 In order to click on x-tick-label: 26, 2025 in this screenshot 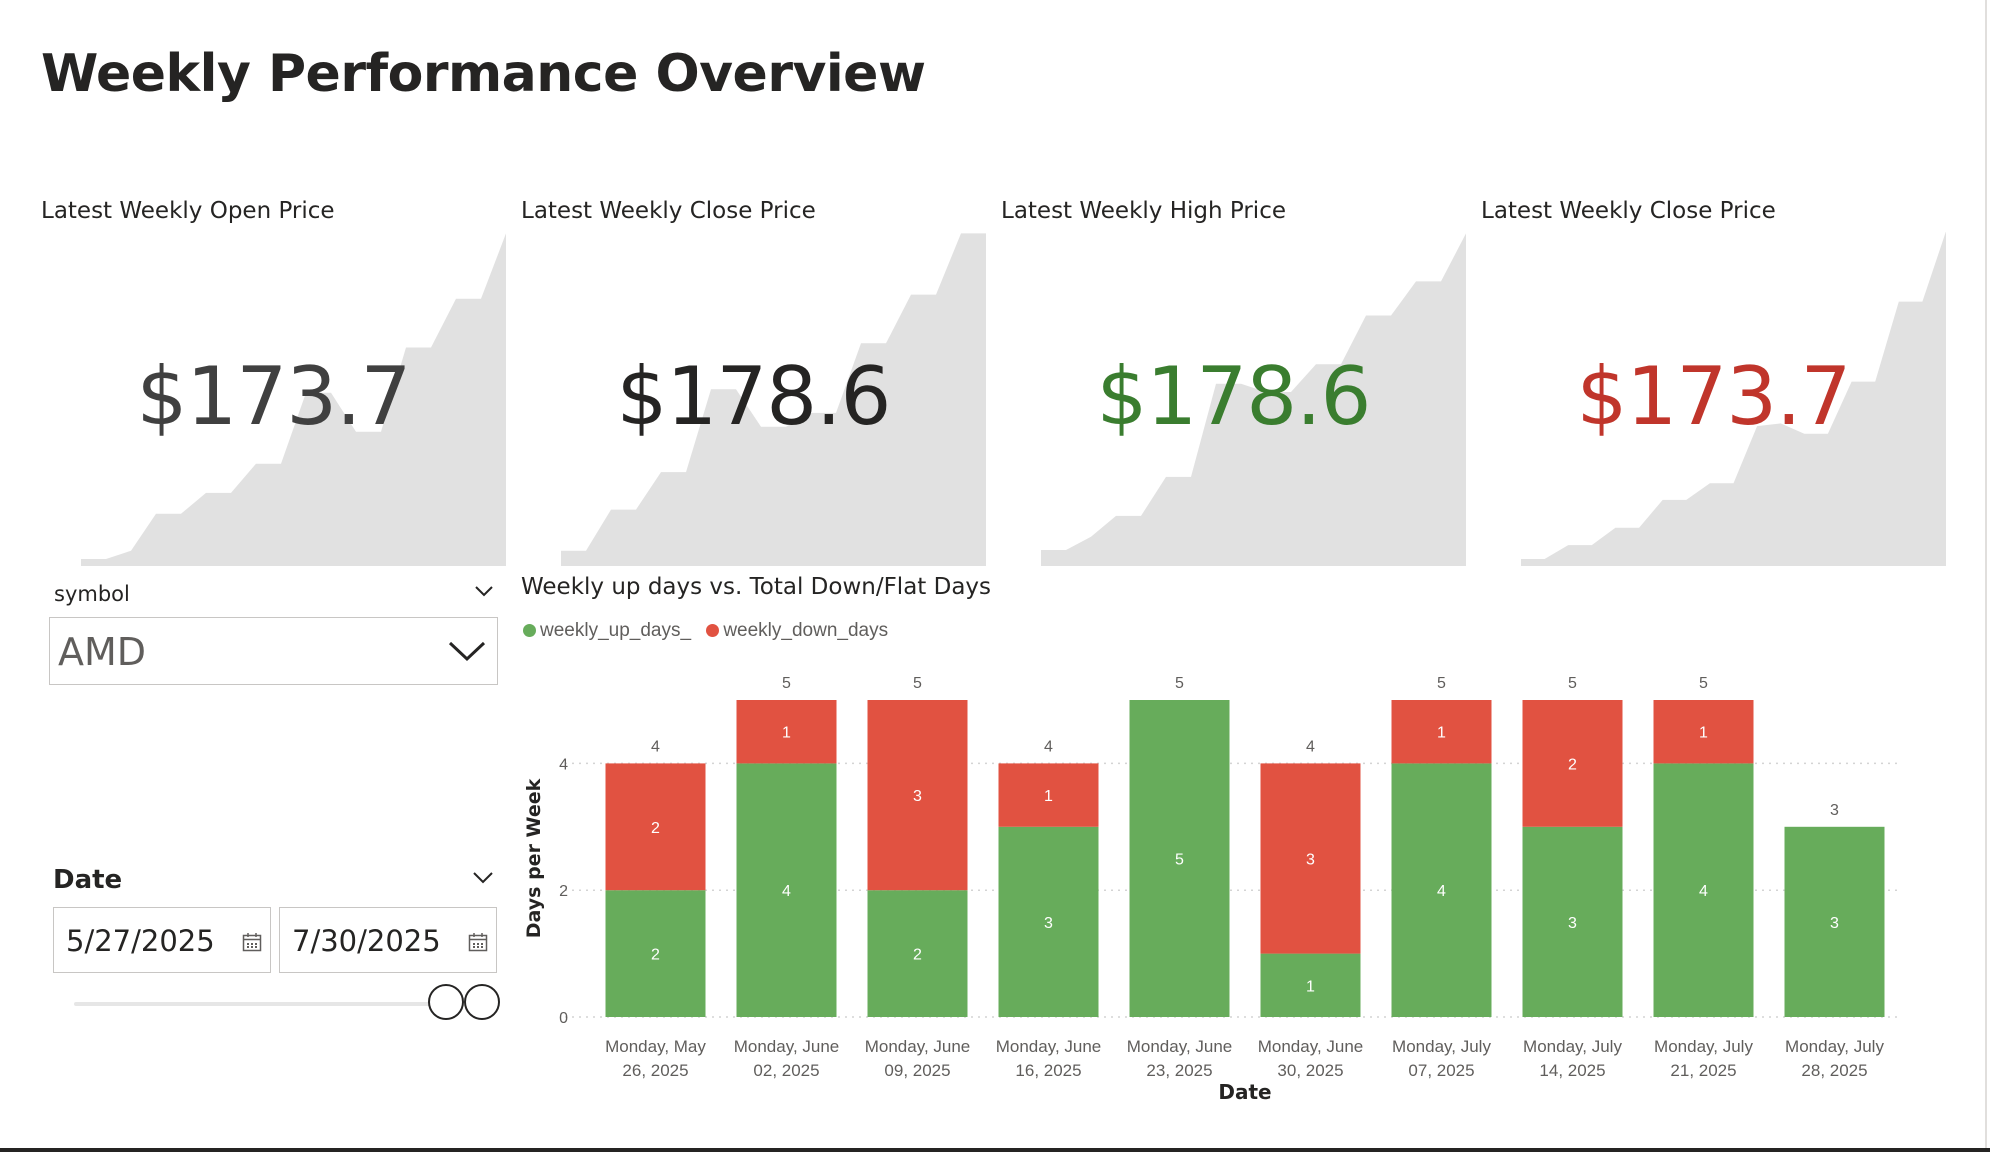, I will do `click(655, 1070)`.